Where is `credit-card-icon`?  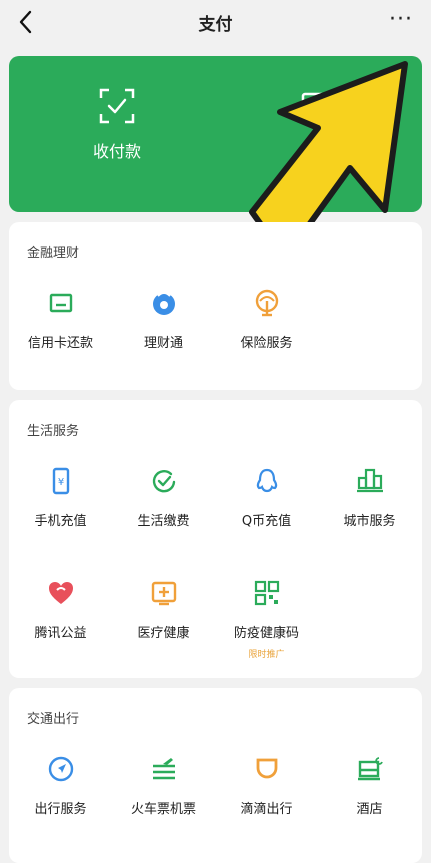 credit-card-icon is located at coordinates (60, 303).